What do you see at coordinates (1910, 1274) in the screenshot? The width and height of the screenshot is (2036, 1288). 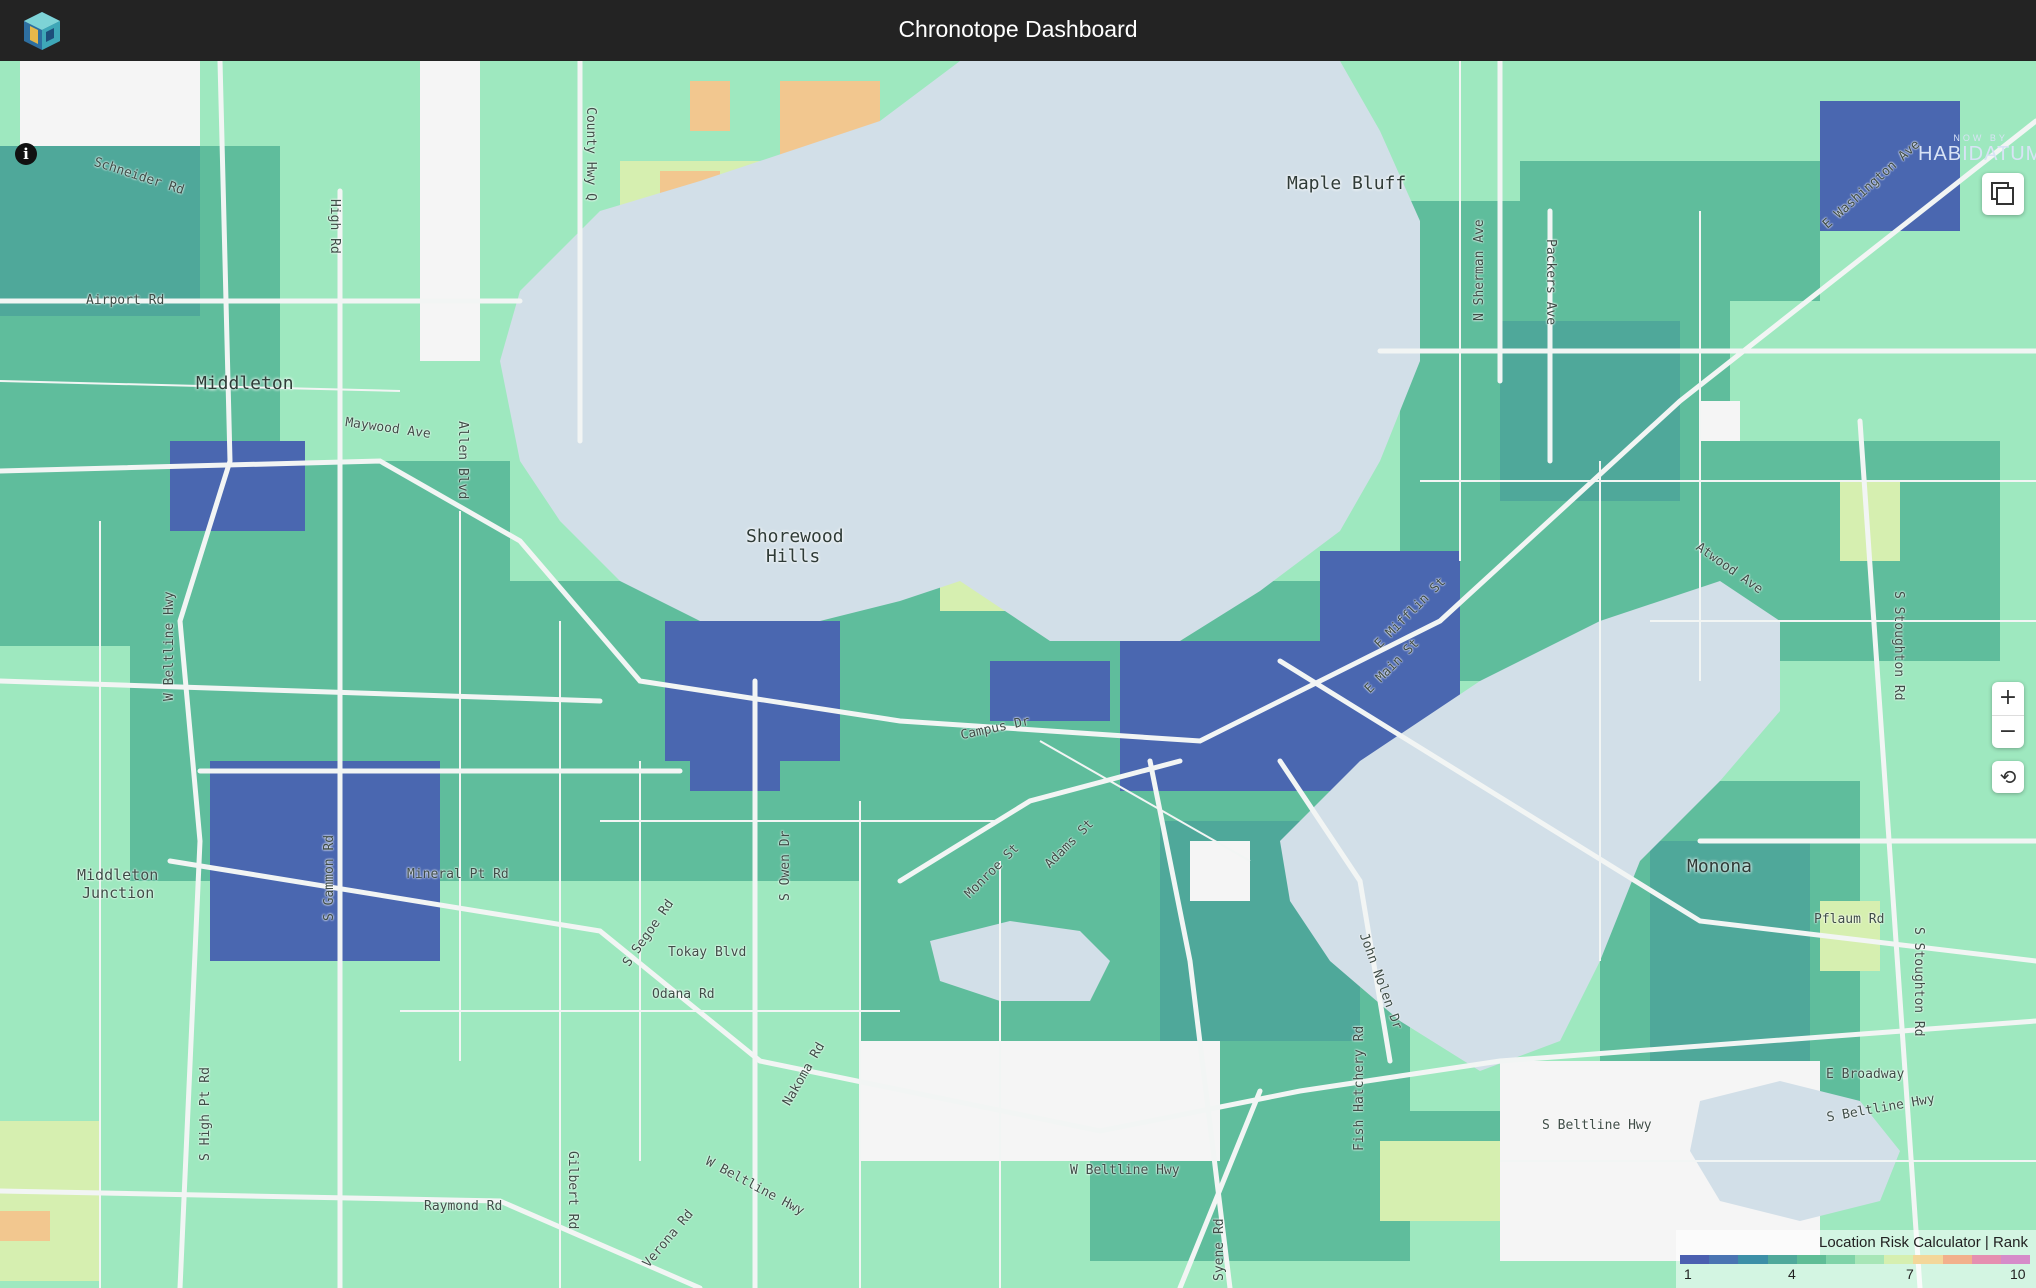 I see `legend-tick-7: 7` at bounding box center [1910, 1274].